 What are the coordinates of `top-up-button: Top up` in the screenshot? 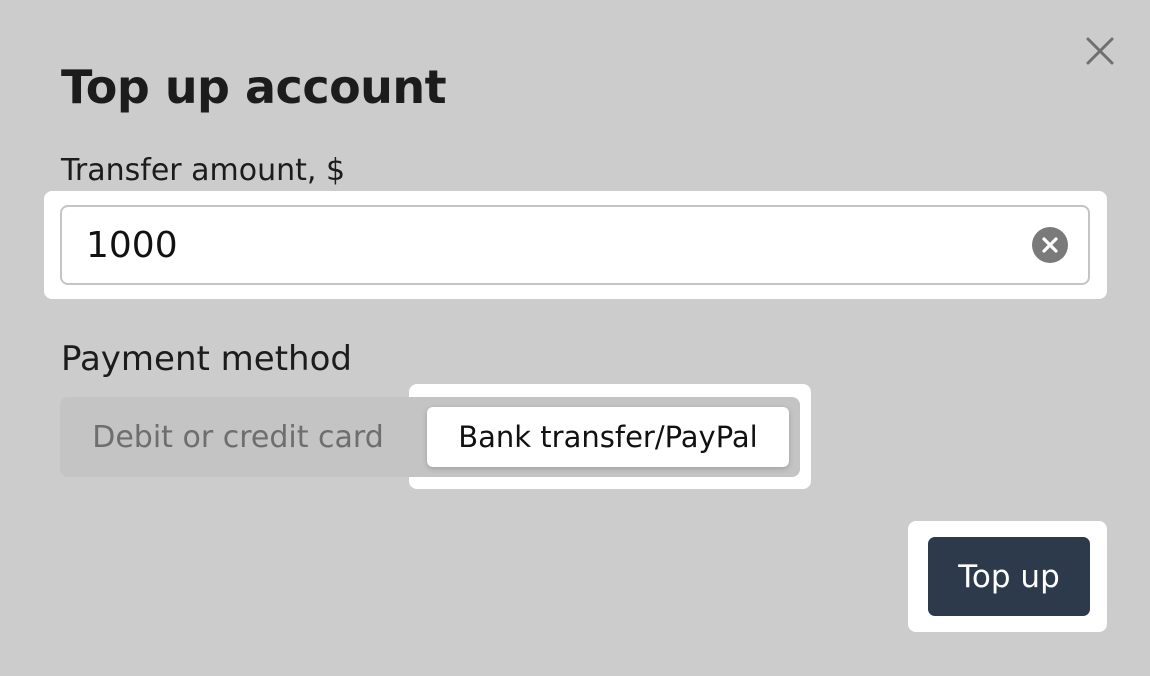 It's located at (1009, 576).